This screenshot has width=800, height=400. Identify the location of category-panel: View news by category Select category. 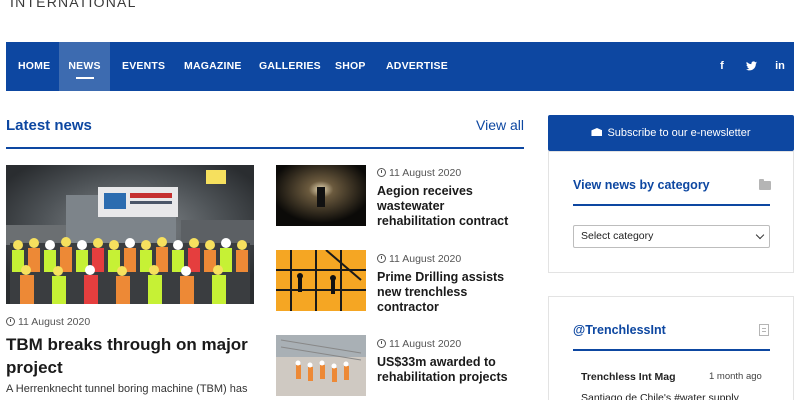
(671, 212).